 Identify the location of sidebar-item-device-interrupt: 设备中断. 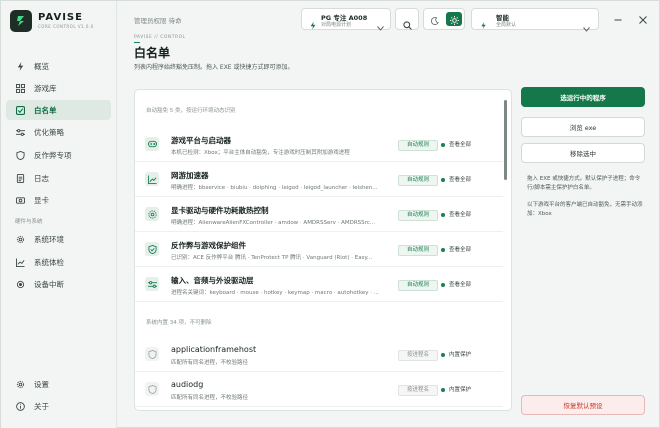
(58, 284).